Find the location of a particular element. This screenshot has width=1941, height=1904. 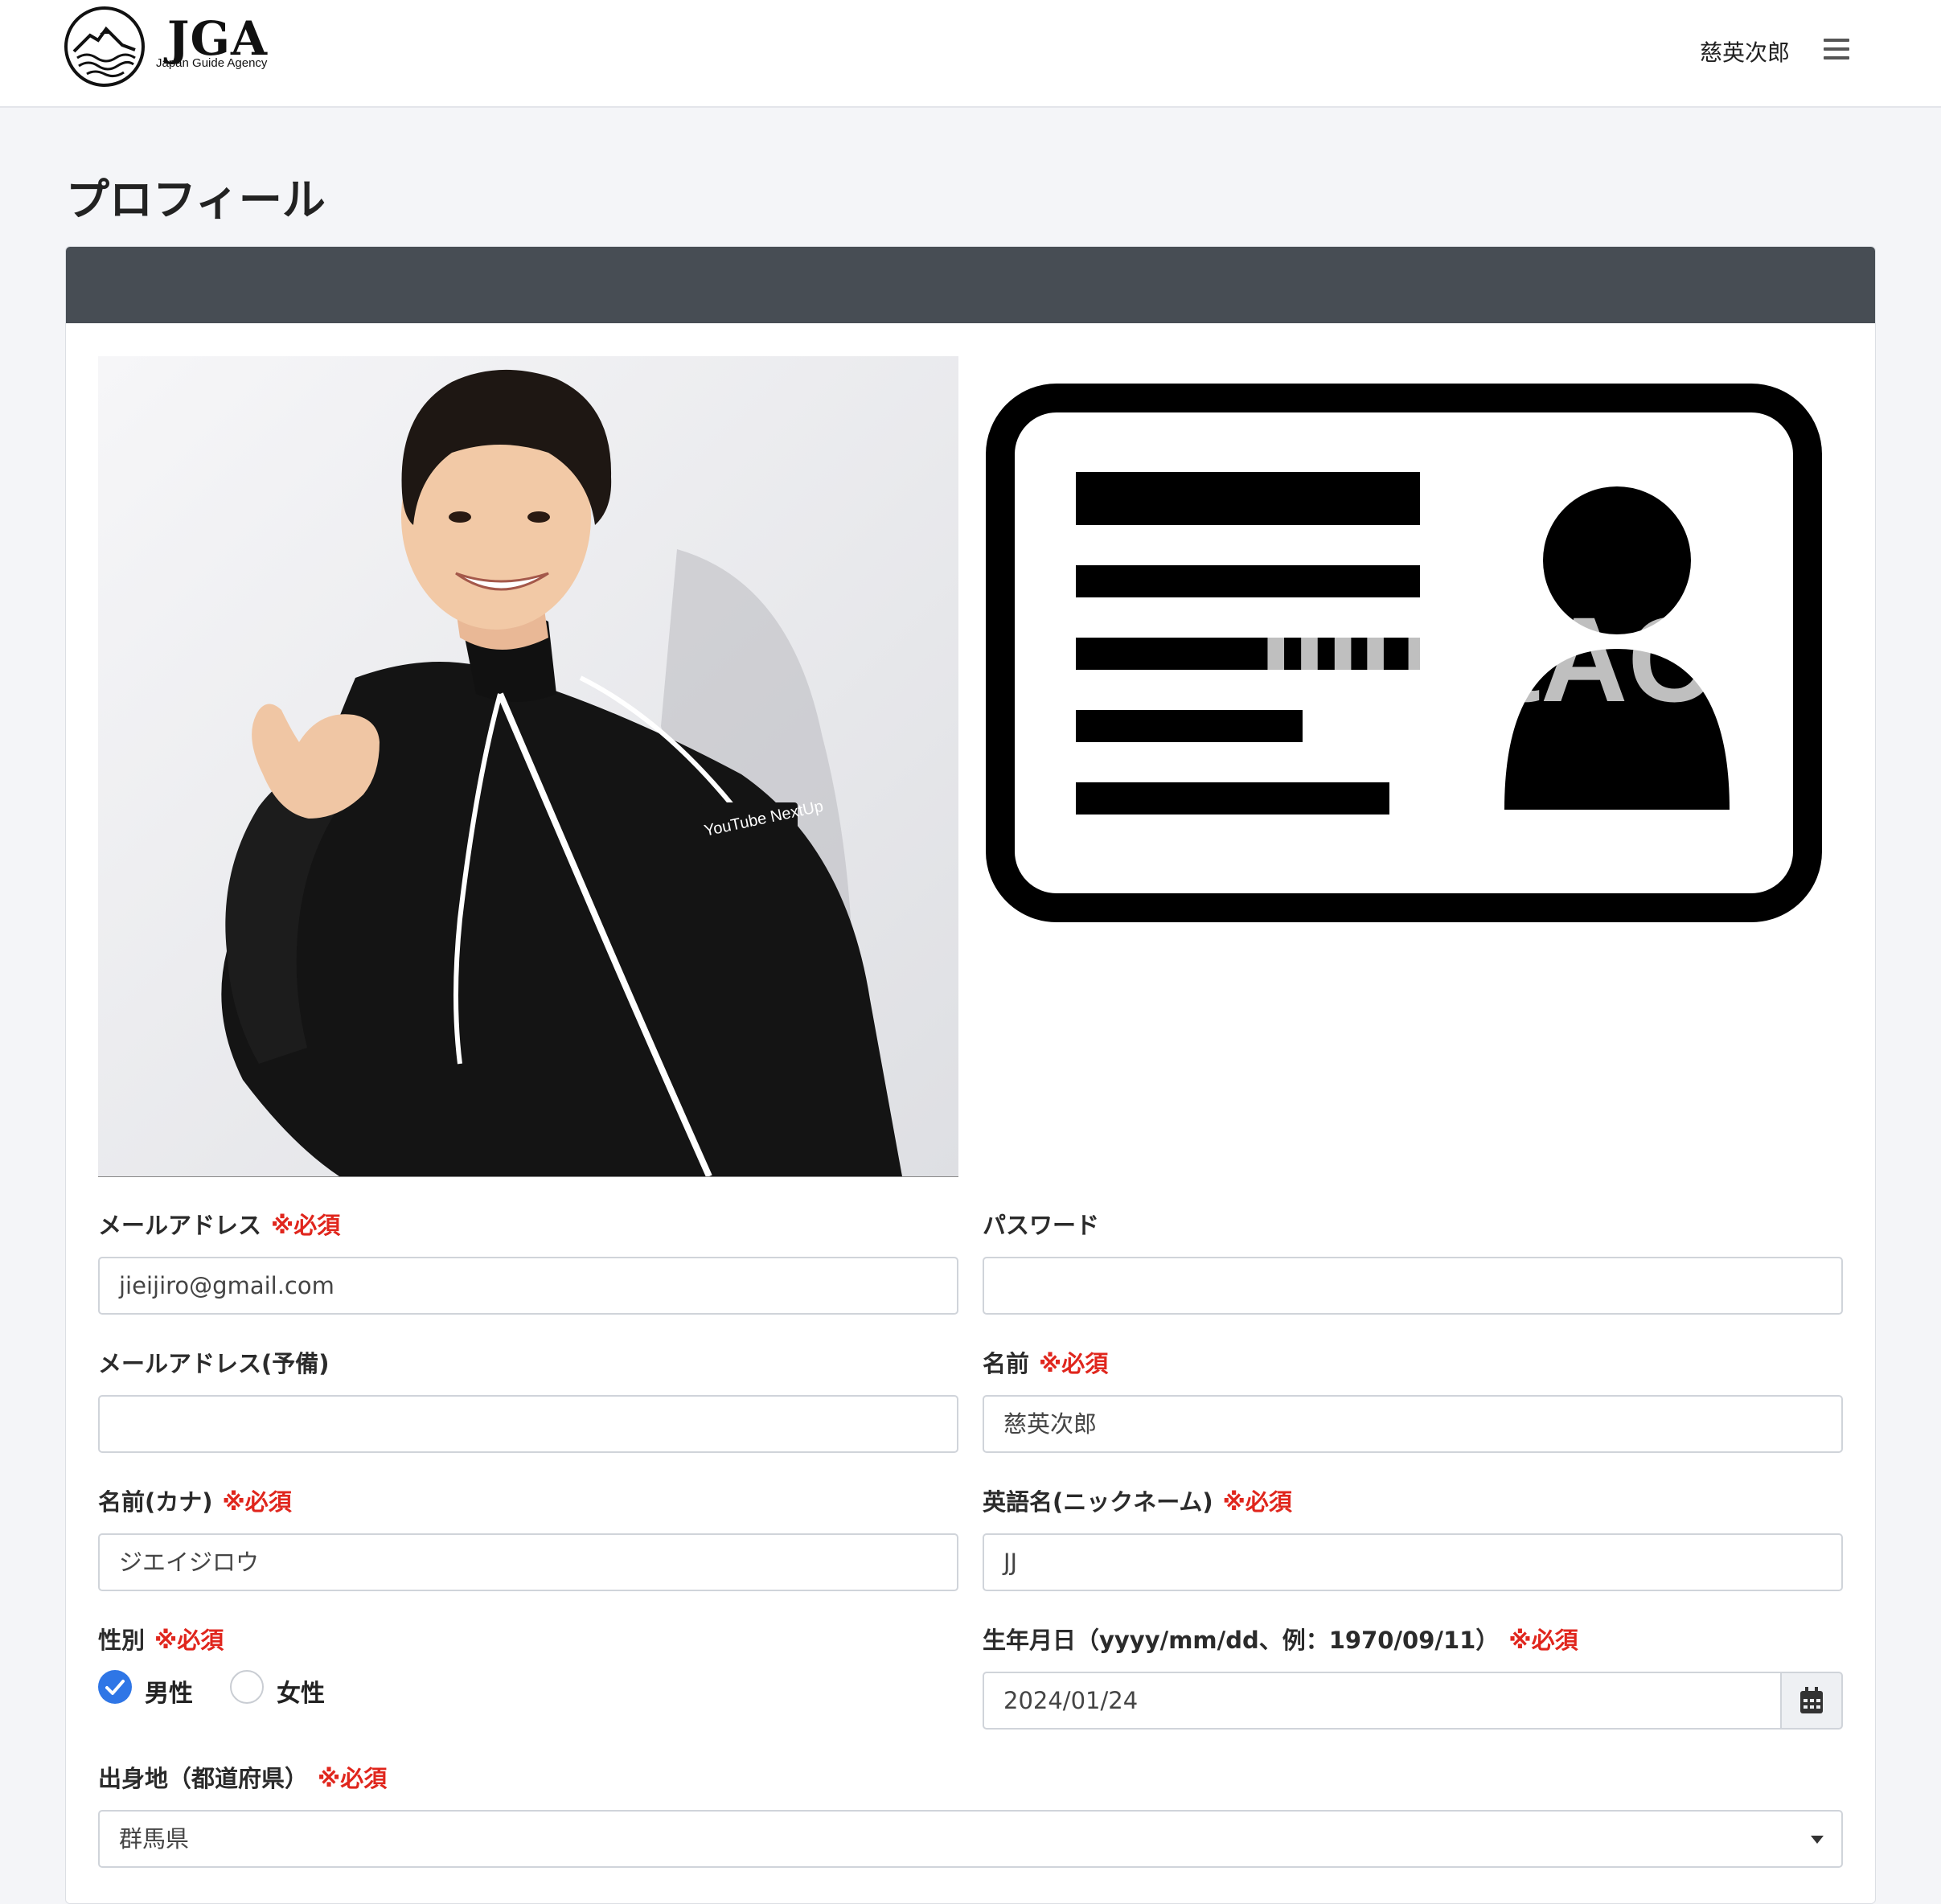

english-name-input: JJ is located at coordinates (1413, 1562).